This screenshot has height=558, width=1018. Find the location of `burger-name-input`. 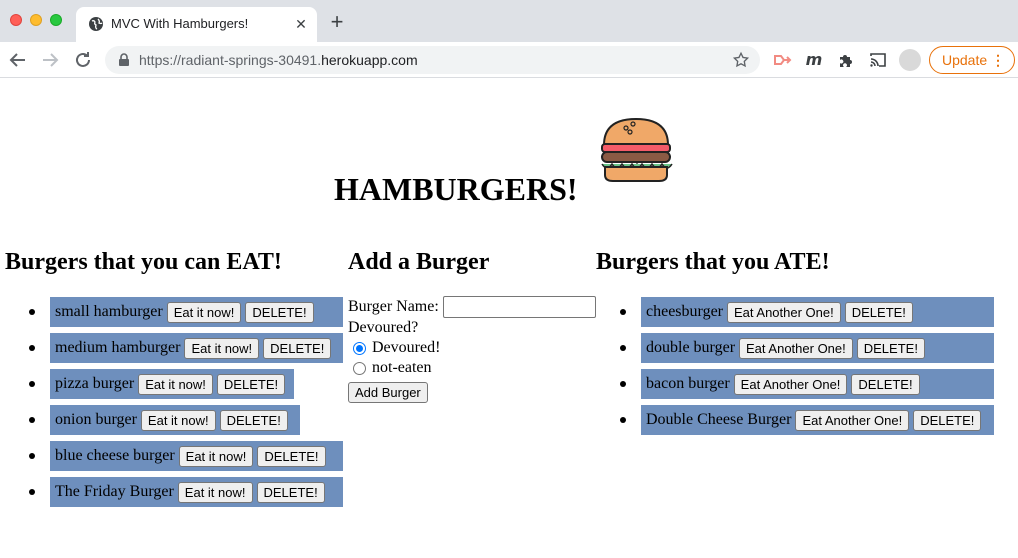

burger-name-input is located at coordinates (519, 307).